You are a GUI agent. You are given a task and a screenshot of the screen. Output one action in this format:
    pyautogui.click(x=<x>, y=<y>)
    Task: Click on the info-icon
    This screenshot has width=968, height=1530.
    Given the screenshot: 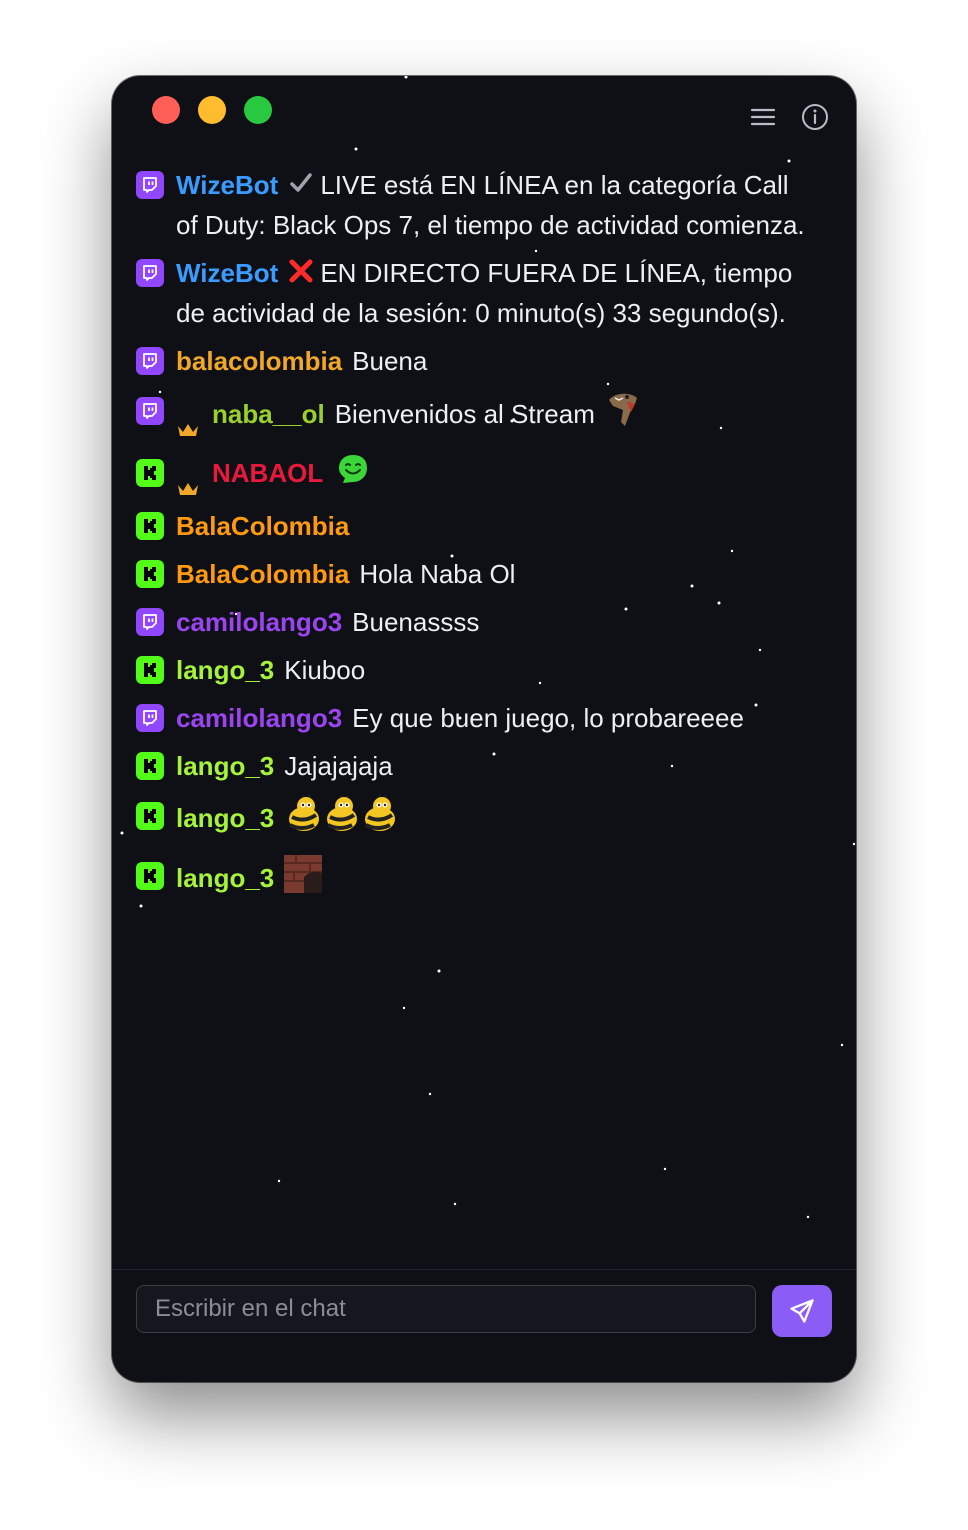 What is the action you would take?
    pyautogui.click(x=815, y=117)
    